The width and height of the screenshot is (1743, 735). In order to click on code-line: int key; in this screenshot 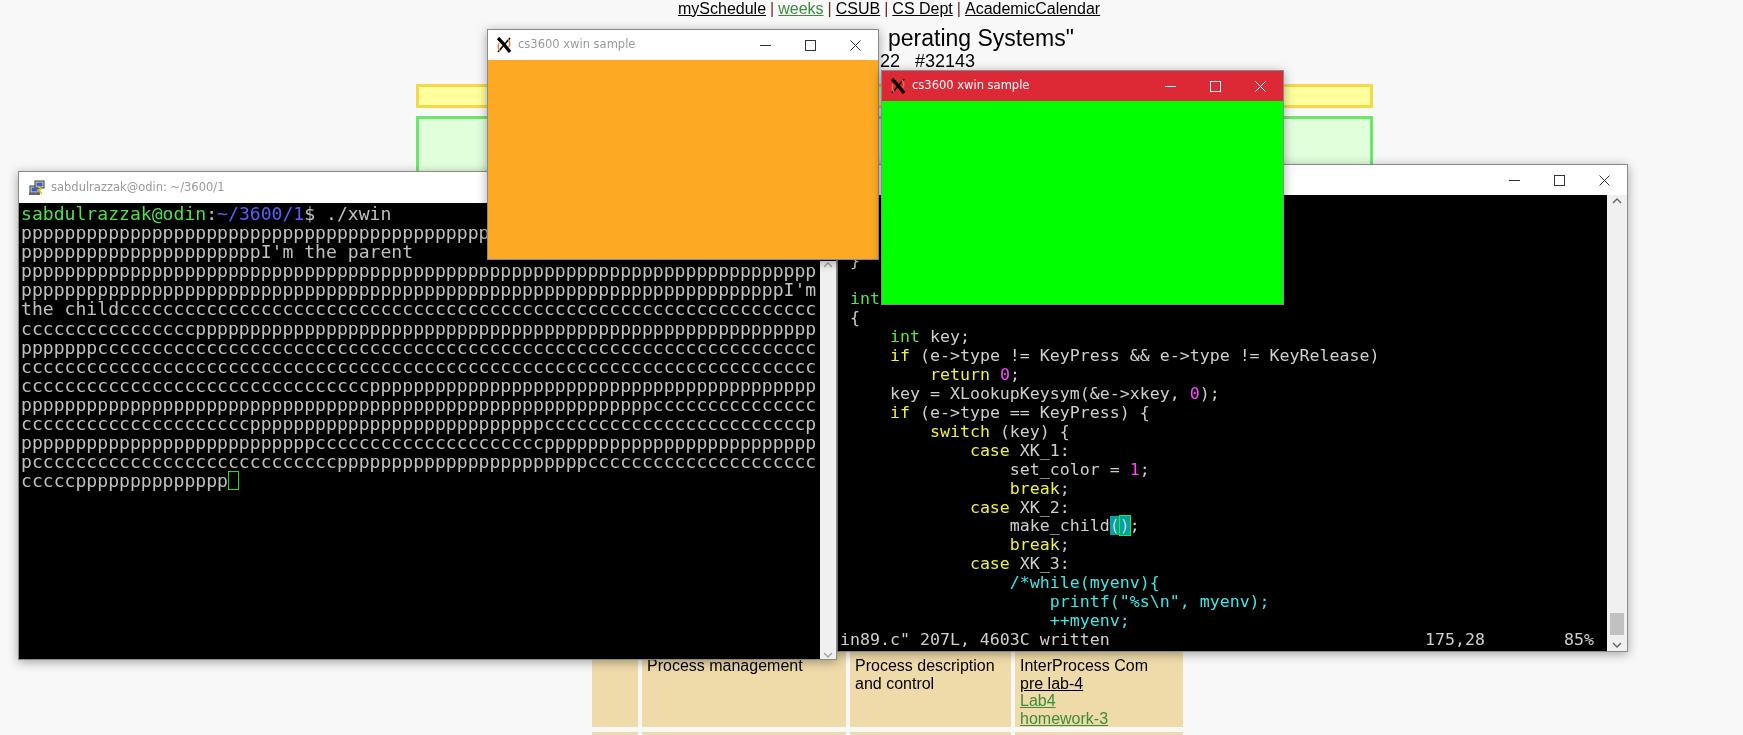, I will do `click(929, 337)`.